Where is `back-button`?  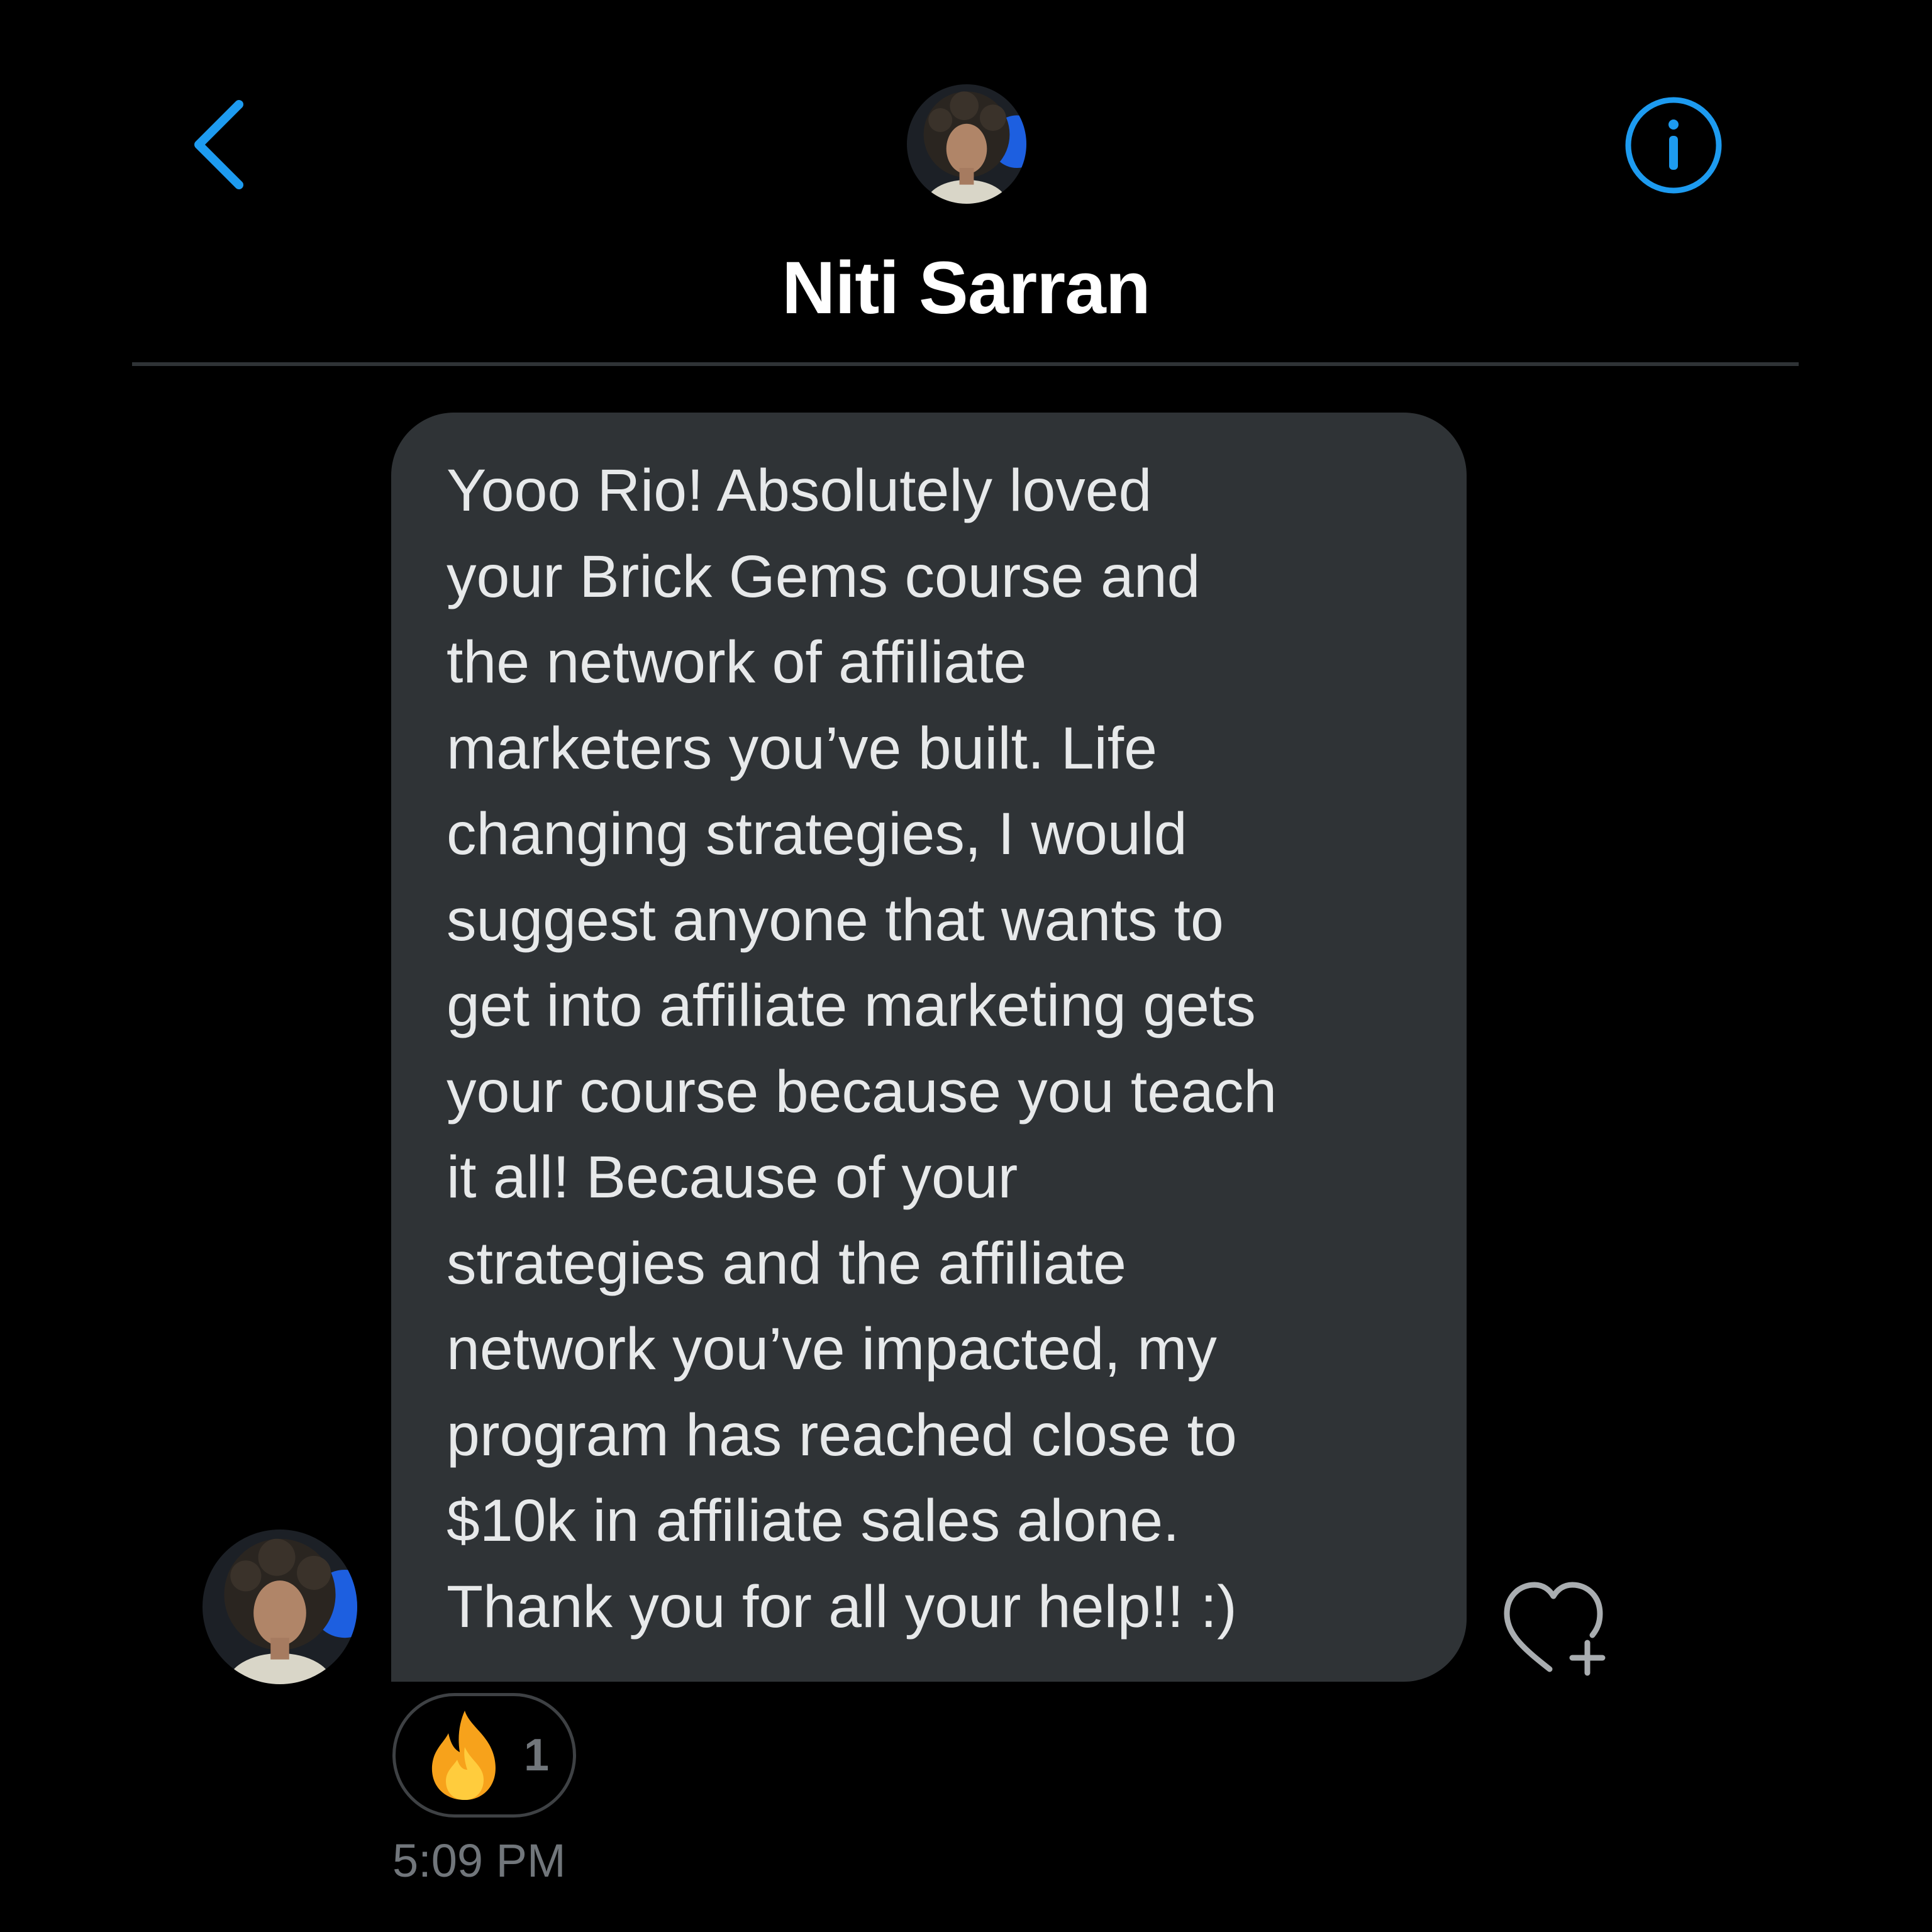
back-button is located at coordinates (220, 144).